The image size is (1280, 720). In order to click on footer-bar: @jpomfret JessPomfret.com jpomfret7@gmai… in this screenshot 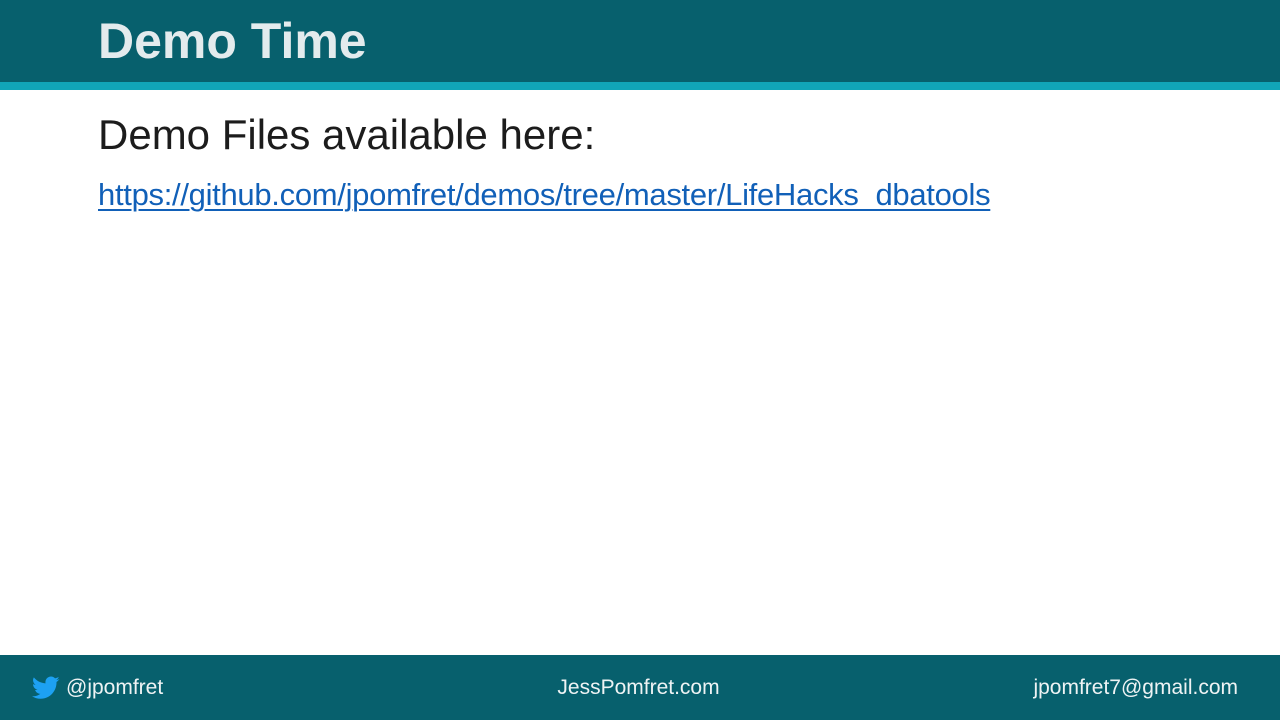, I will do `click(640, 687)`.